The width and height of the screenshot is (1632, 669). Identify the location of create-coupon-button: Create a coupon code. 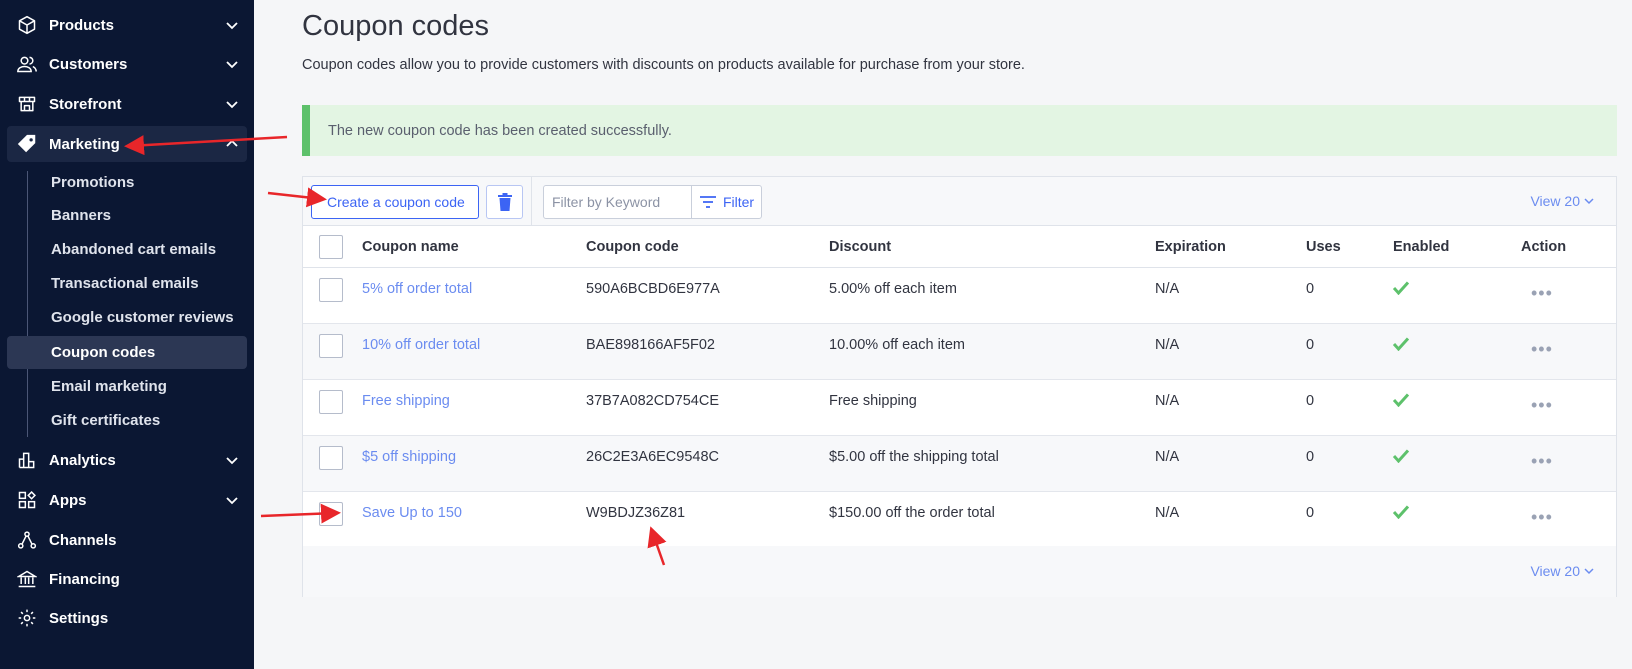
(395, 202).